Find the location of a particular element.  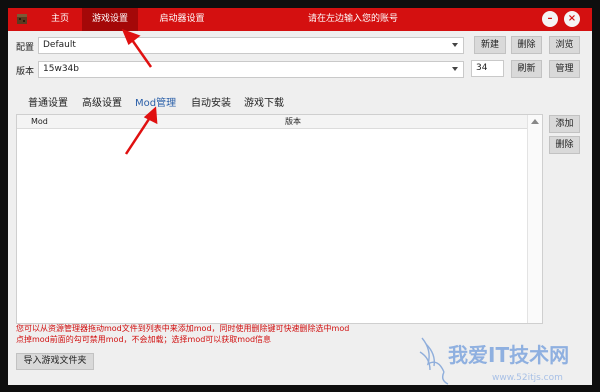

svg-text: 我爱IT技术网 is located at coordinates (508, 355).